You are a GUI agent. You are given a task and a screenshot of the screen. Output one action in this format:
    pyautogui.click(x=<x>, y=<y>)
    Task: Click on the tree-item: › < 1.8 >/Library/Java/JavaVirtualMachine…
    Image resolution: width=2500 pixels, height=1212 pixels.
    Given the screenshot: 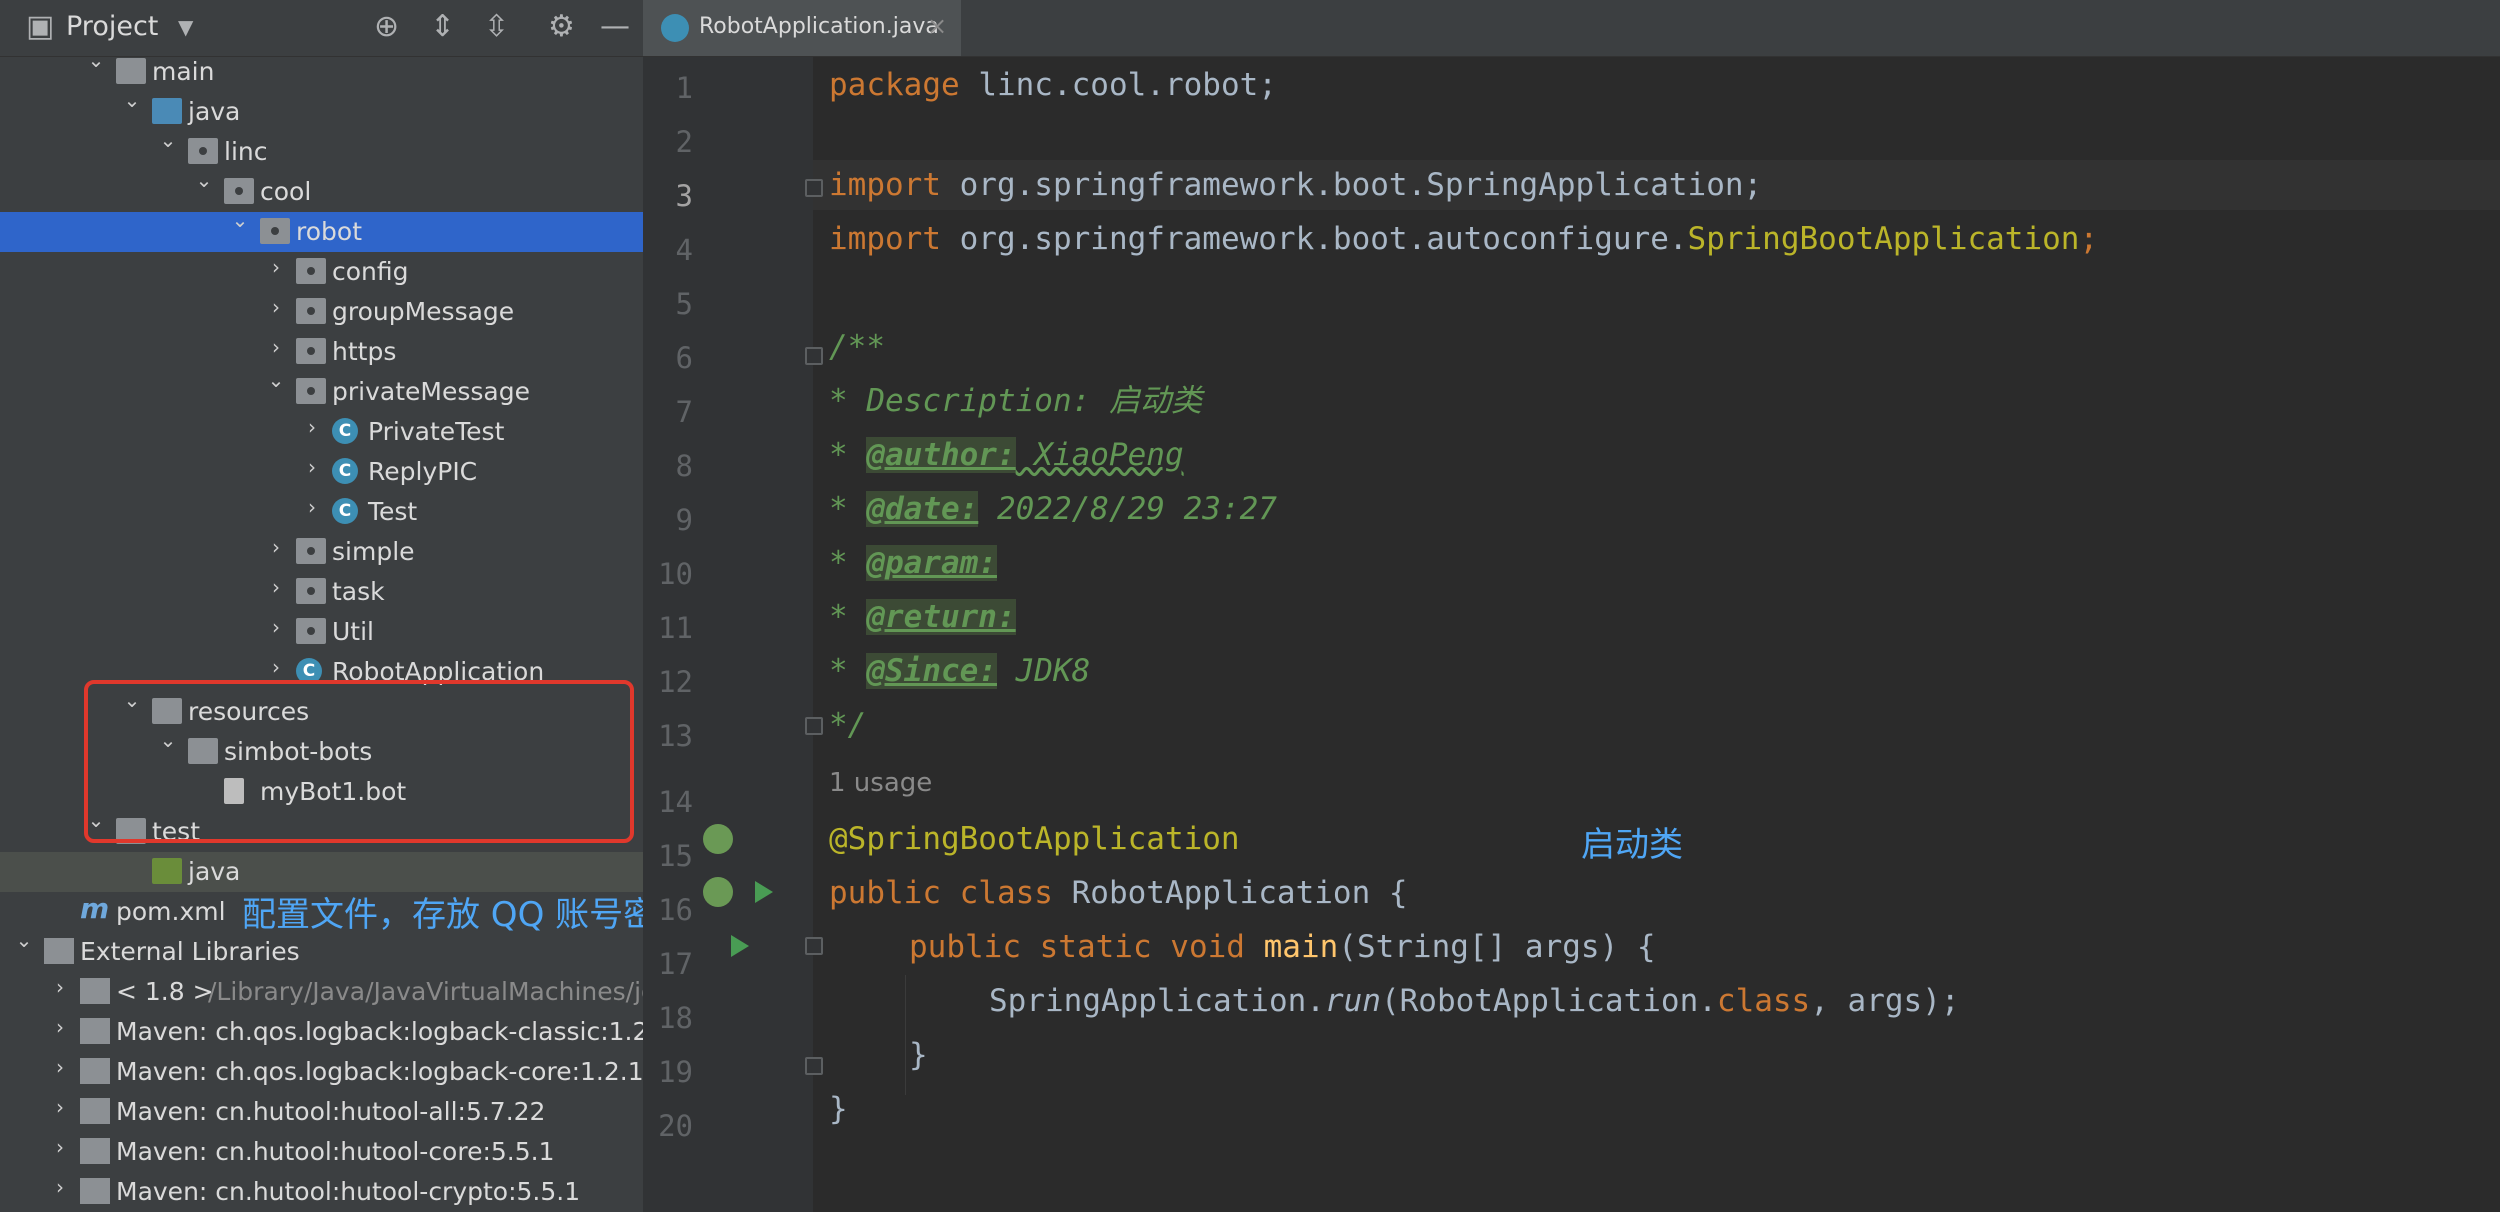 What is the action you would take?
    pyautogui.click(x=321, y=992)
    